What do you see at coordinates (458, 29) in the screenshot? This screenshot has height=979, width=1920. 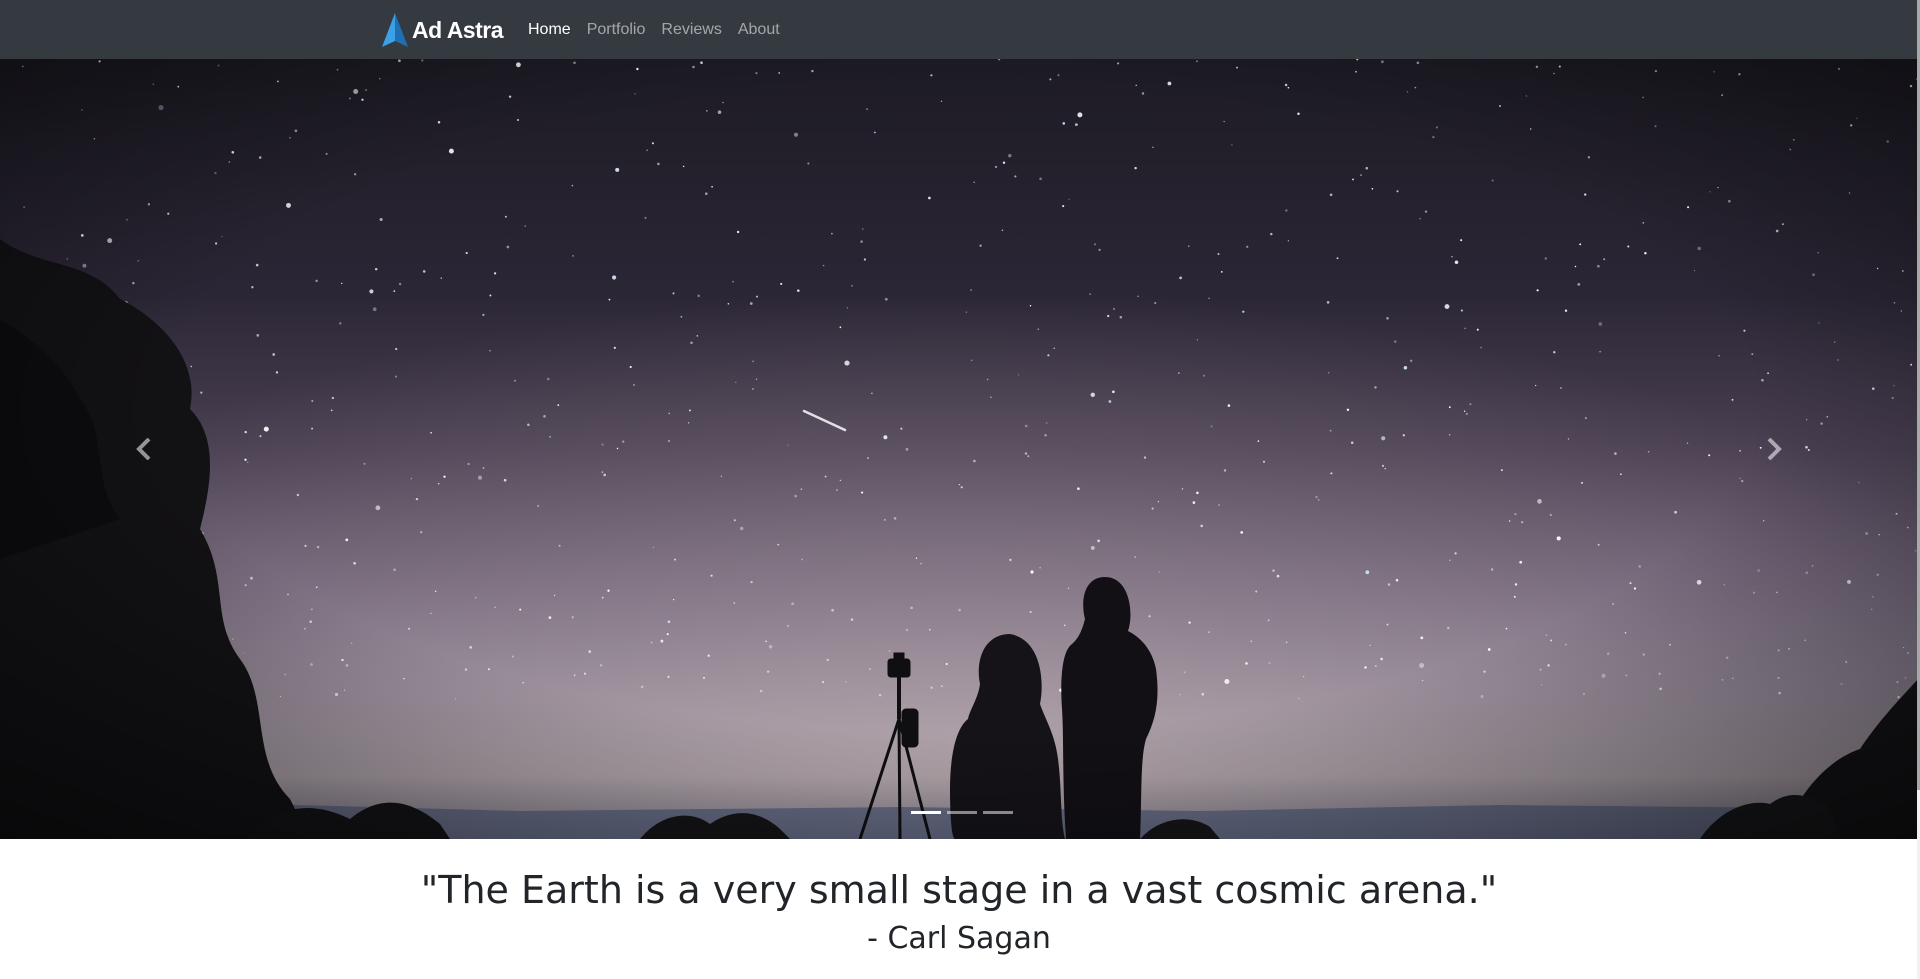 I see `brand-name: Ad Astra` at bounding box center [458, 29].